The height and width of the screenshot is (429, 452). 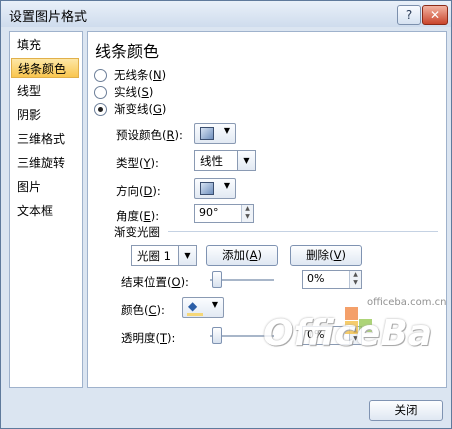 I want to click on transparency-label: 透明度(T):, so click(x=148, y=338).